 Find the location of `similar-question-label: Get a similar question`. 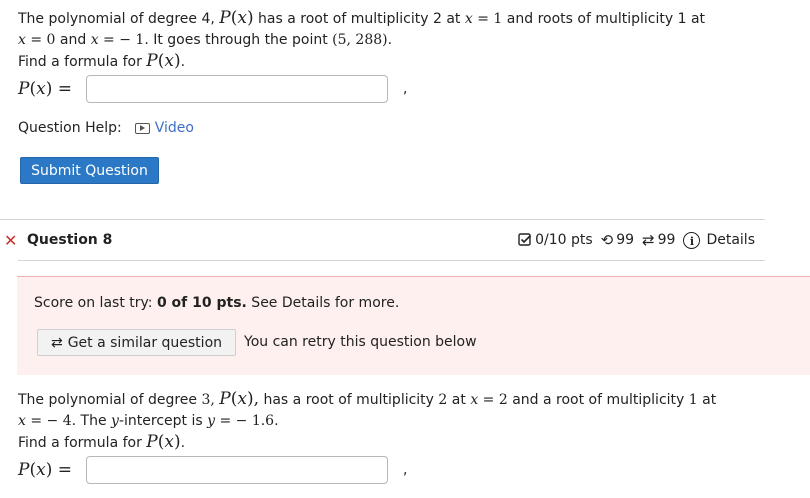

similar-question-label: Get a similar question is located at coordinates (145, 342).